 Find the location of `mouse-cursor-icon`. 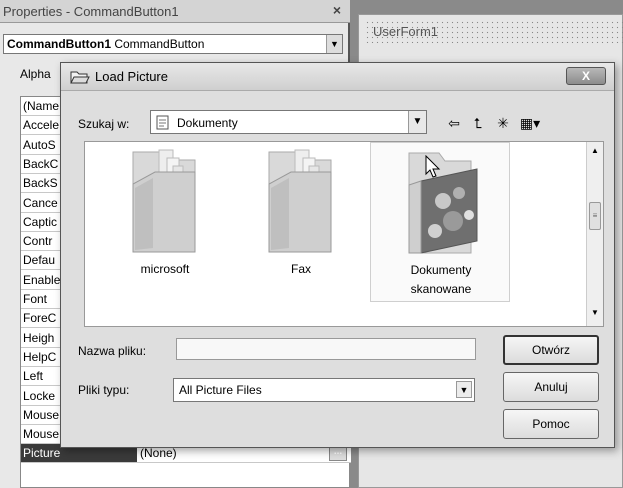

mouse-cursor-icon is located at coordinates (433, 166).